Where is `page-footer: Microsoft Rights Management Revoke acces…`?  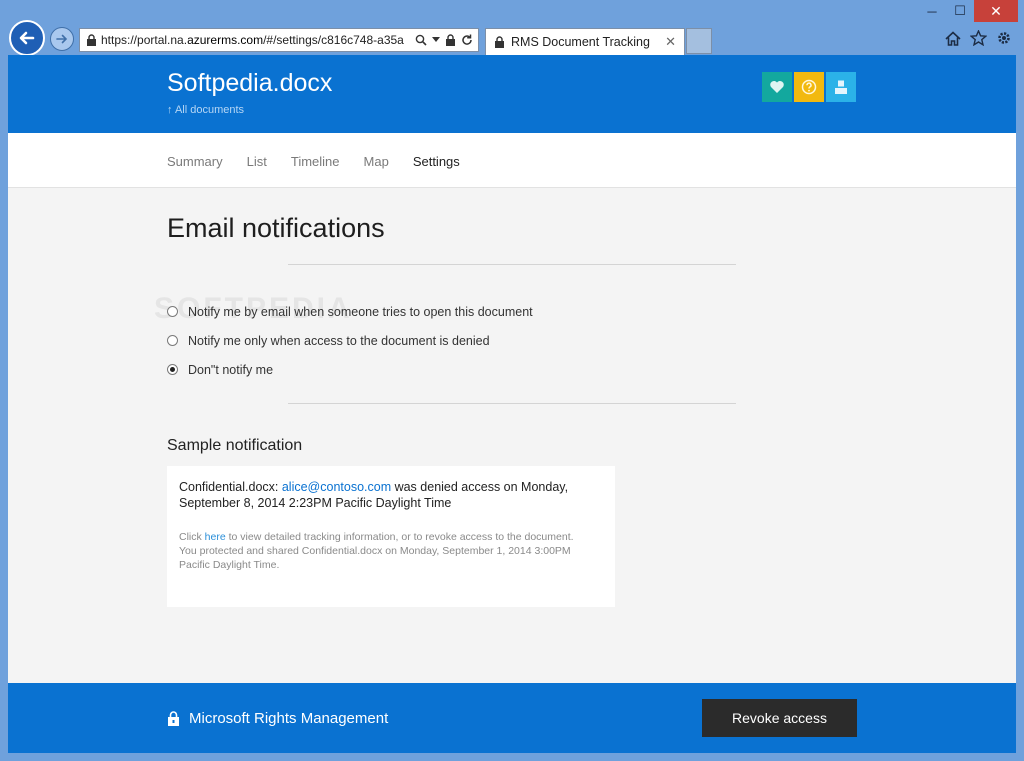 page-footer: Microsoft Rights Management Revoke acces… is located at coordinates (512, 718).